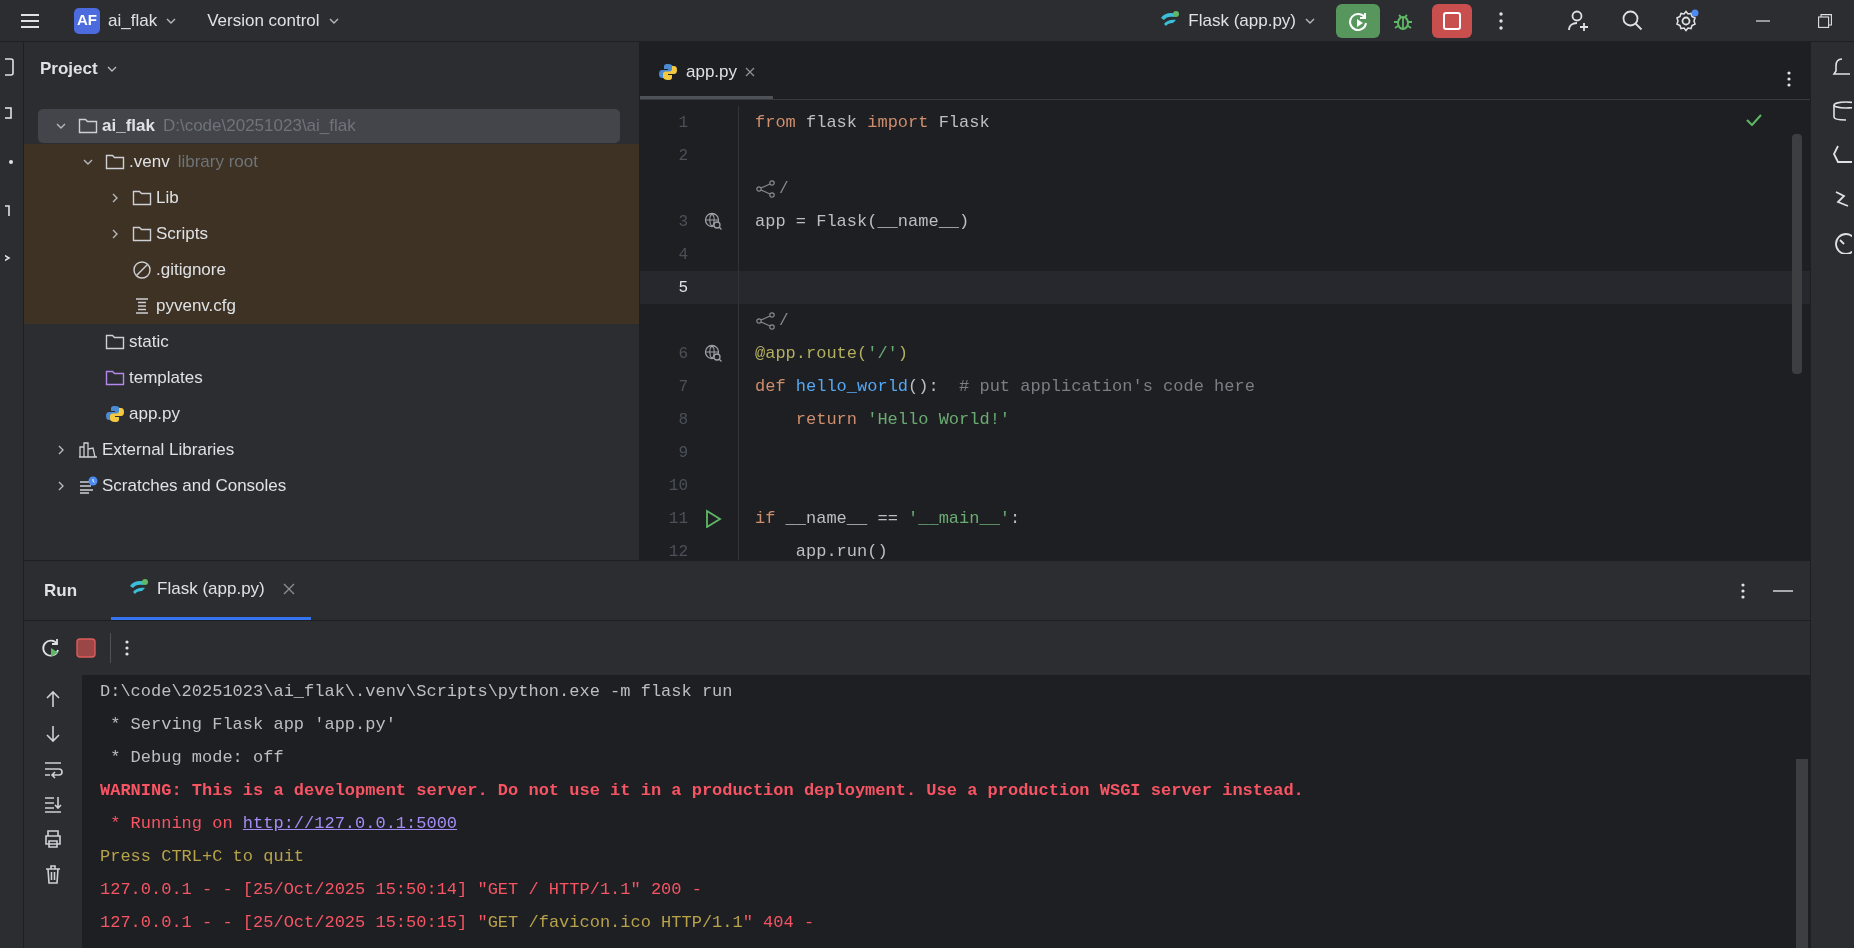  Describe the element at coordinates (683, 288) in the screenshot. I see `line-number: 5` at that location.